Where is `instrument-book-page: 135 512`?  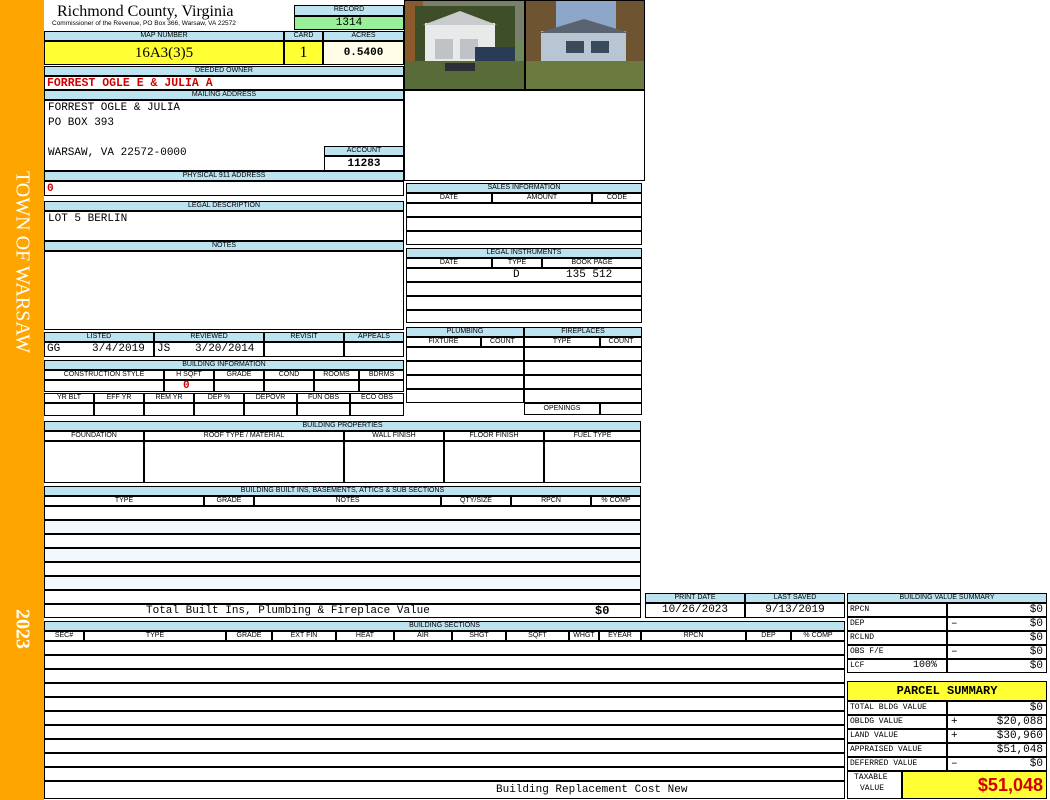
instrument-book-page: 135 512 is located at coordinates (589, 275).